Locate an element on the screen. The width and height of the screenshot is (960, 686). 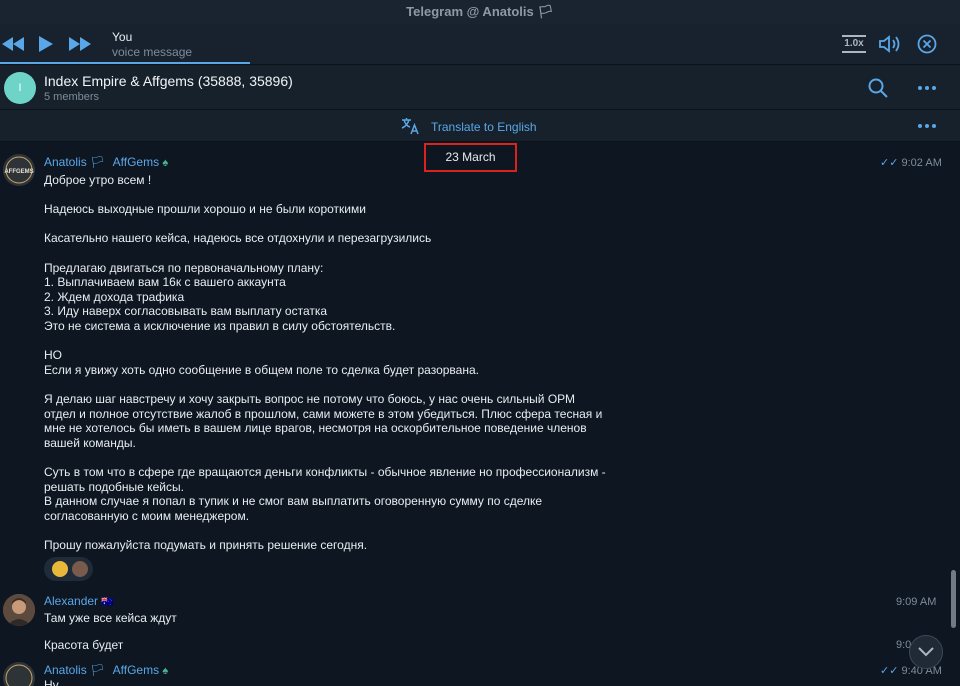
grimace-emoji-icon is located at coordinates (60, 569).